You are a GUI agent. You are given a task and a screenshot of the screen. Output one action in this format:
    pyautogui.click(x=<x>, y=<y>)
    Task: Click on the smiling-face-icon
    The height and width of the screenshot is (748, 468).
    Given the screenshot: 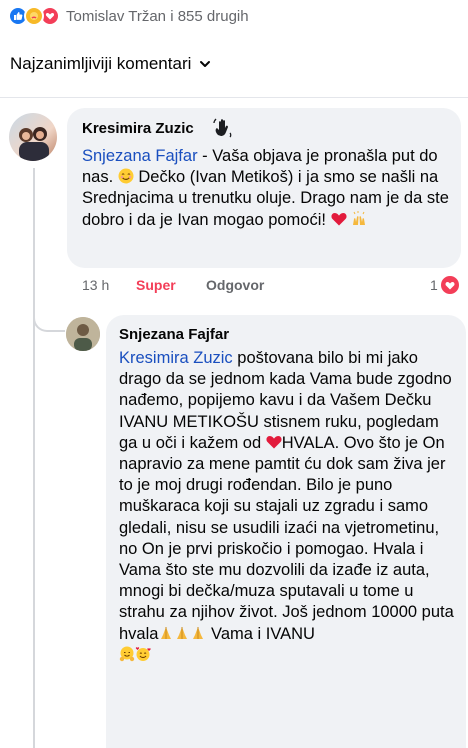 What is the action you would take?
    pyautogui.click(x=126, y=176)
    